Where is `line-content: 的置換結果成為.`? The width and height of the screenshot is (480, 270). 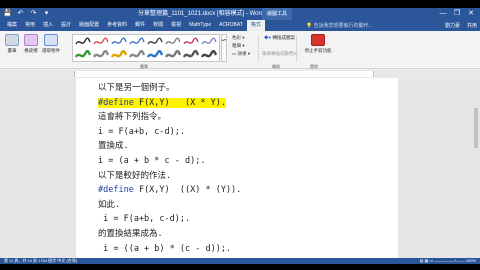
line-content: 的置換結果成為. is located at coordinates (130, 234).